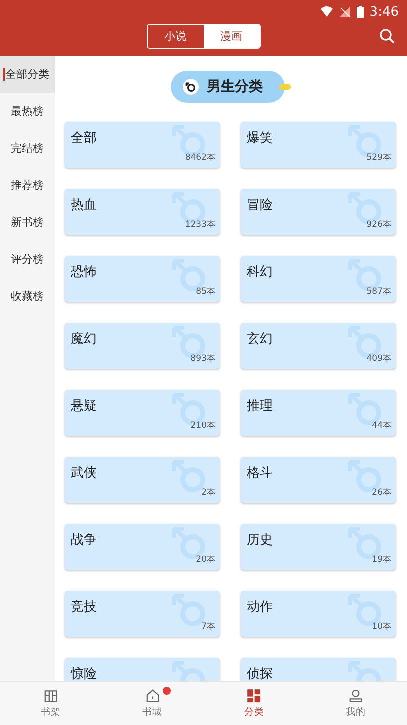 The image size is (407, 725). Describe the element at coordinates (84, 272) in the screenshot. I see `category-name: 恐怖` at that location.